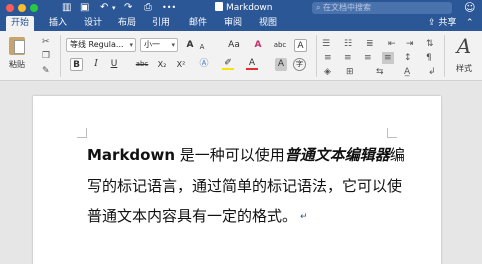 The image size is (482, 264). Describe the element at coordinates (101, 45) in the screenshot. I see `font-name-select: 等线 Regula... ▾` at that location.